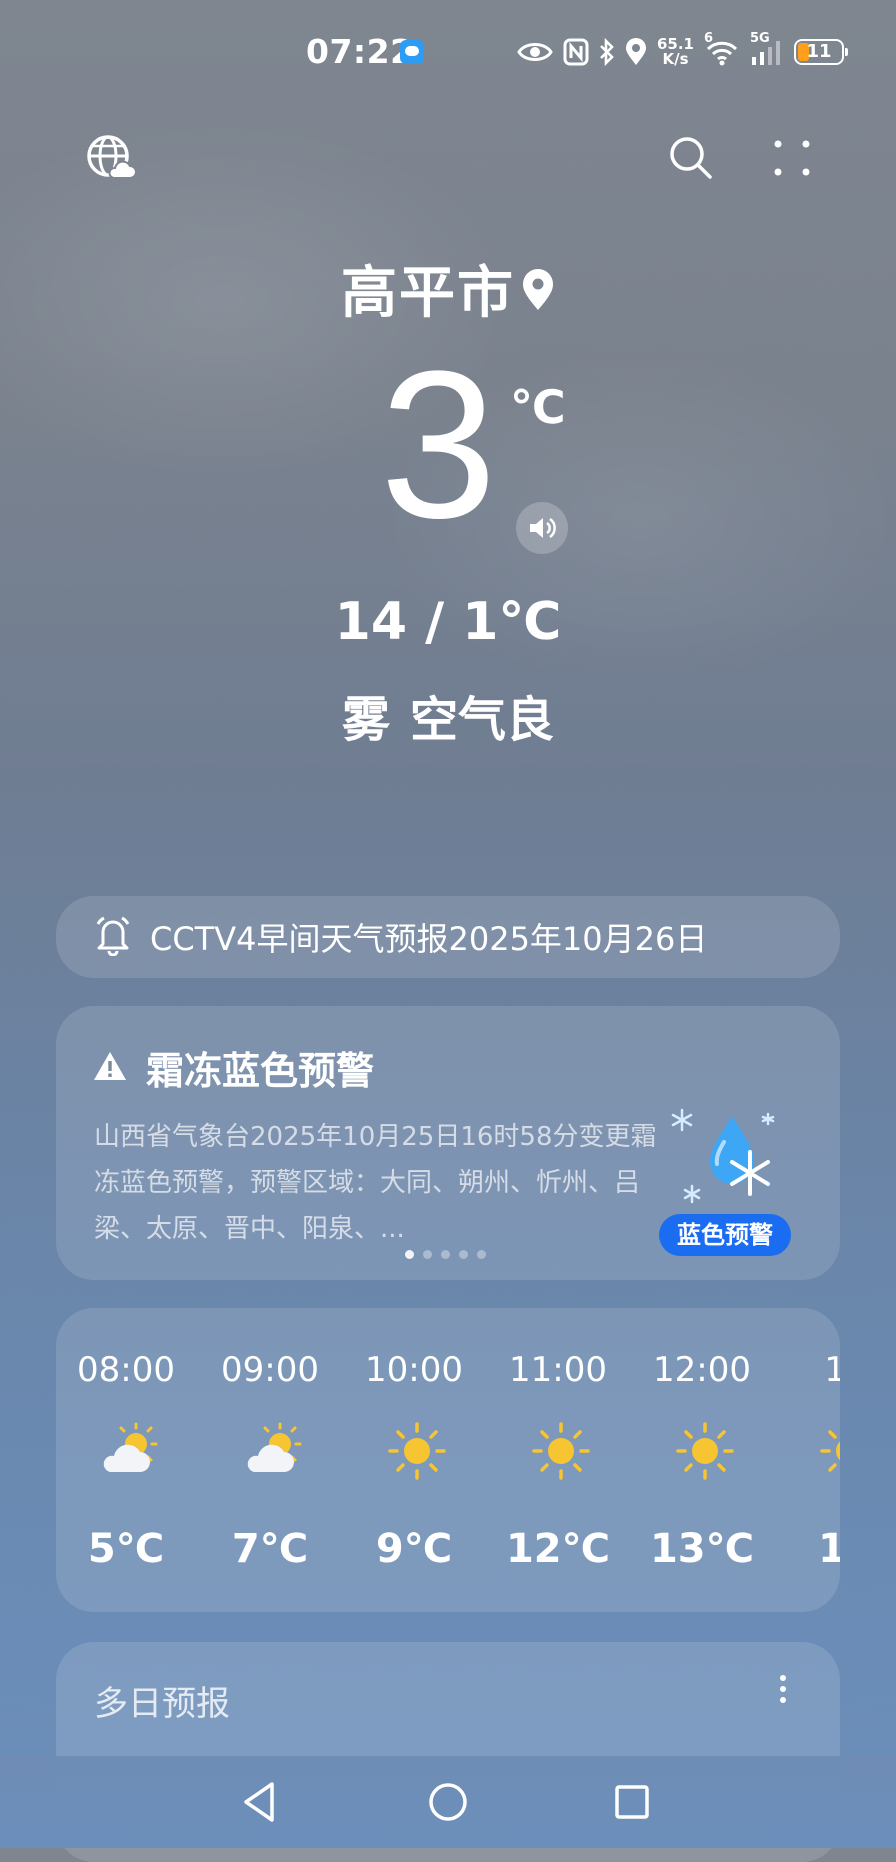 The height and width of the screenshot is (1862, 896). I want to click on alert-header: 霜冻蓝色预警, so click(233, 1067).